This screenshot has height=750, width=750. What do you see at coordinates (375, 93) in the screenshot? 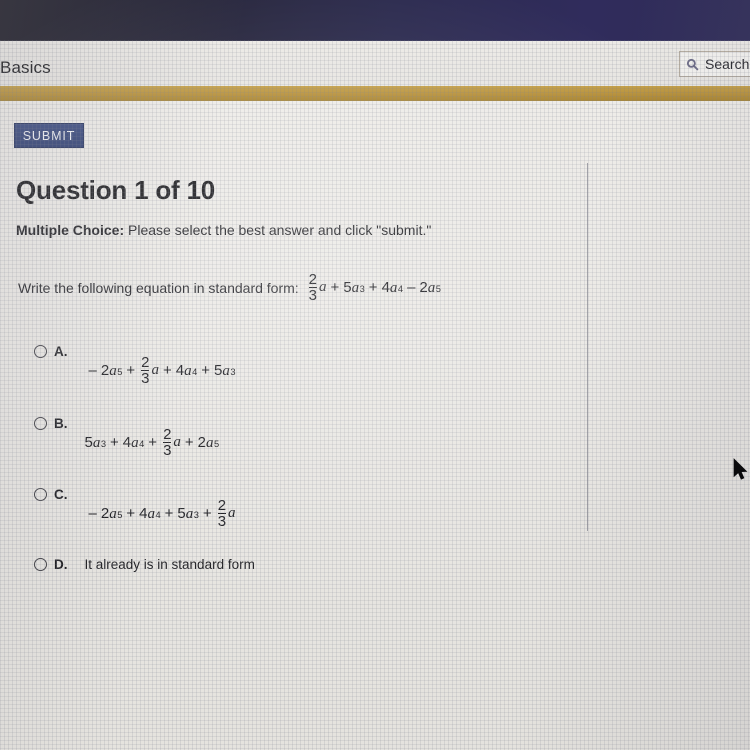
I see `gold-divider-bar` at bounding box center [375, 93].